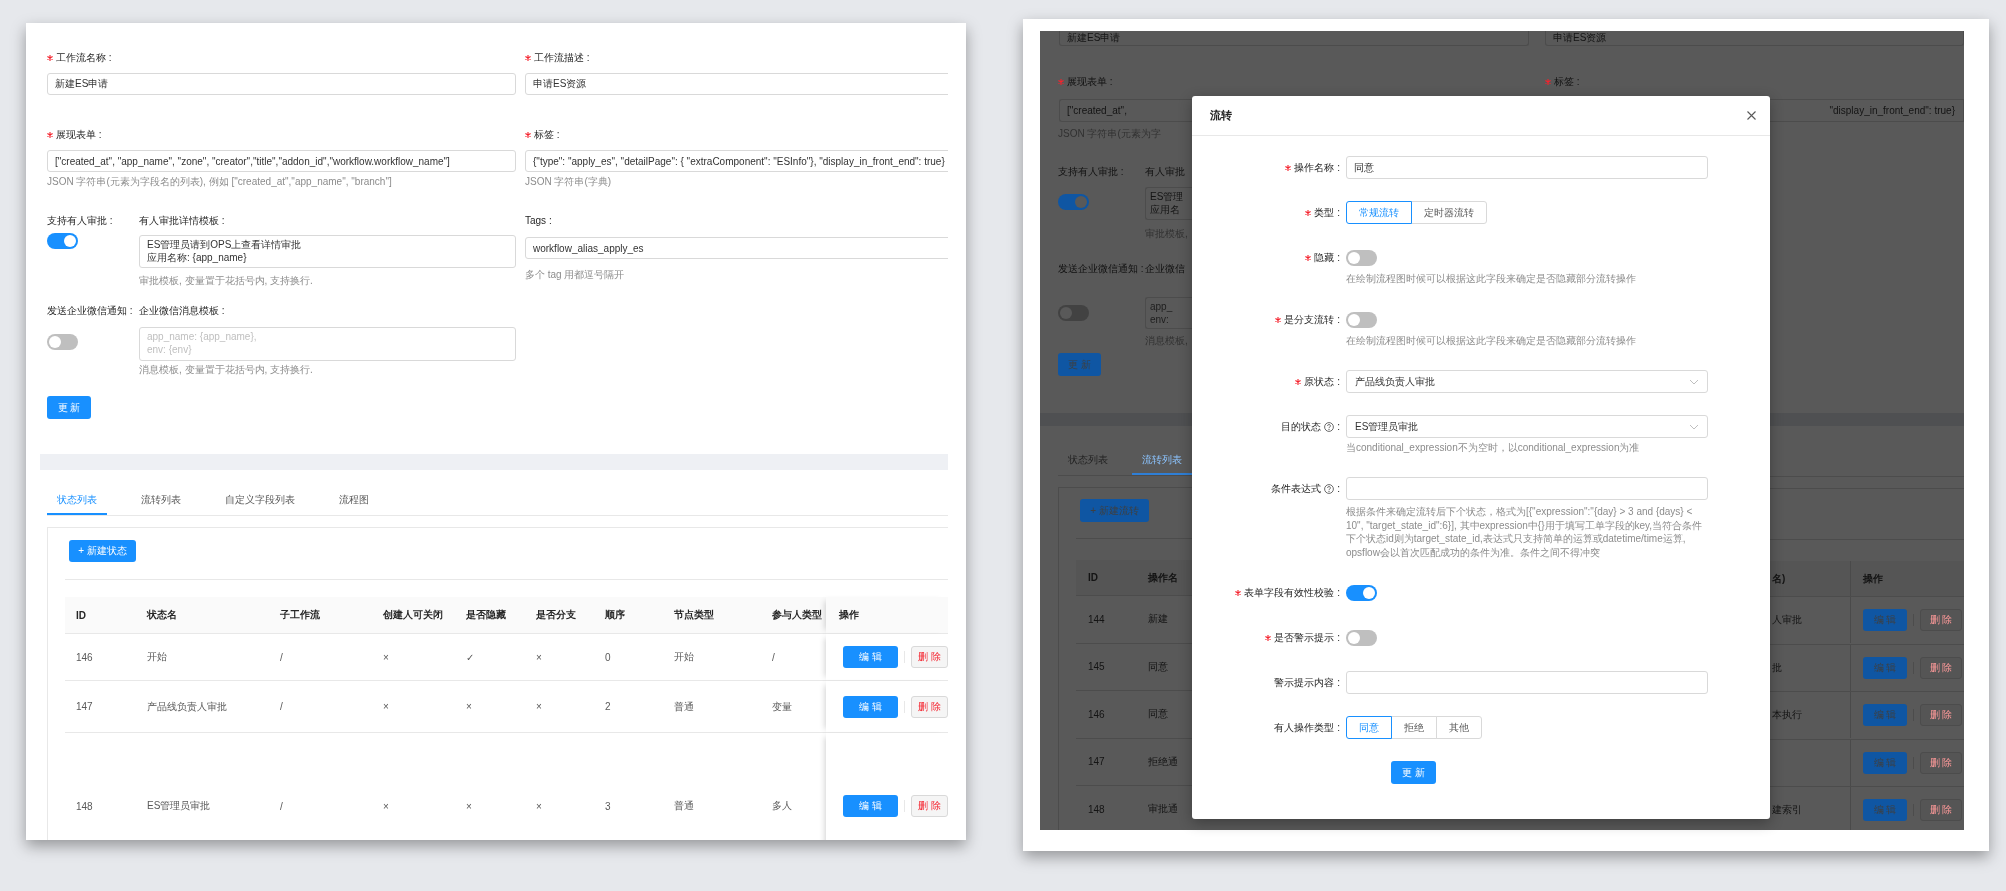  What do you see at coordinates (562, 58) in the screenshot?
I see `field-label: 工作流描述 :` at bounding box center [562, 58].